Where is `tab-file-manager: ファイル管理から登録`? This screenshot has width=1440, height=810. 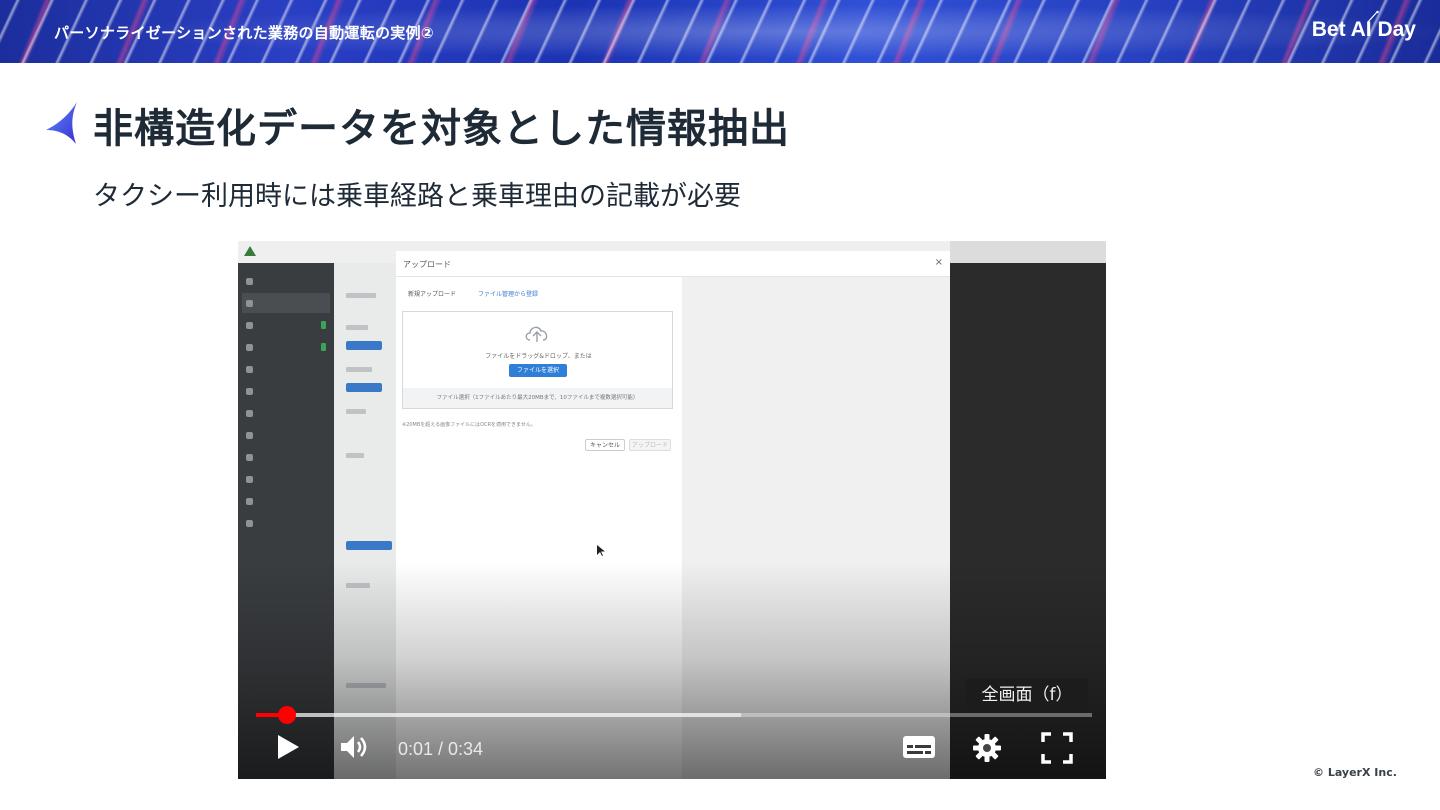 tab-file-manager: ファイル管理から登録 is located at coordinates (508, 294).